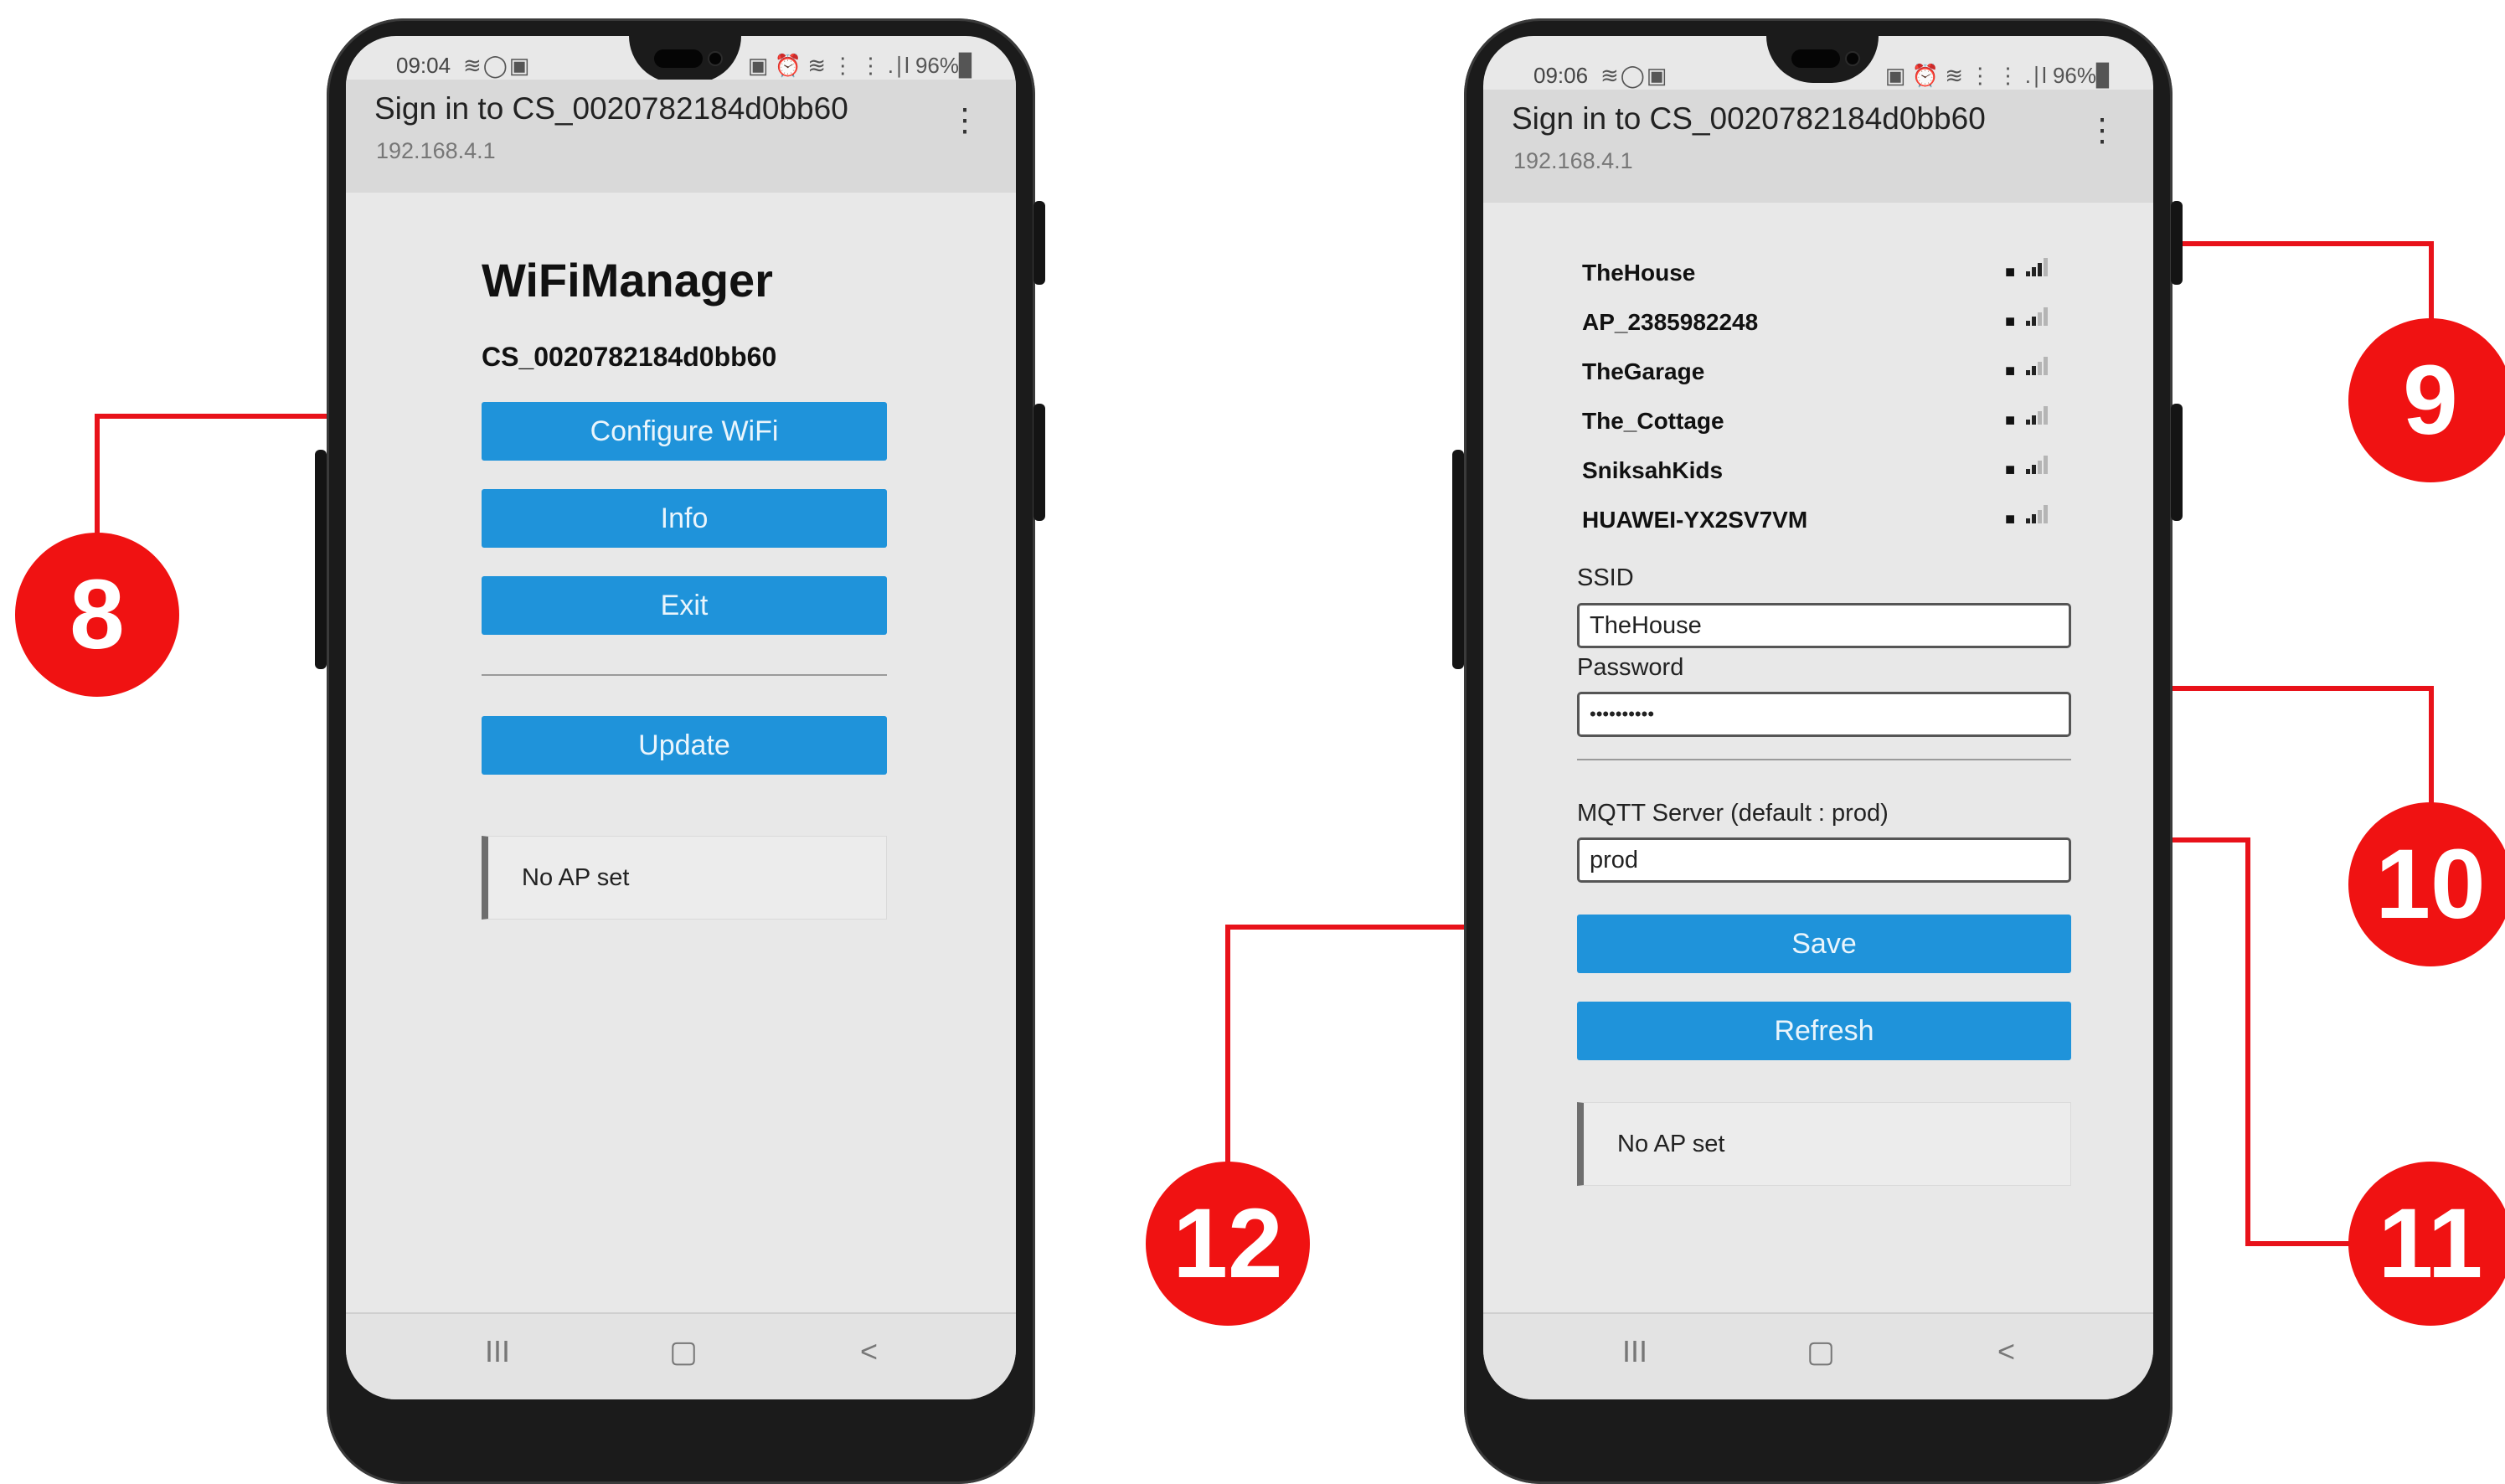 This screenshot has height=1484, width=2505. I want to click on info-button: Info, so click(684, 518).